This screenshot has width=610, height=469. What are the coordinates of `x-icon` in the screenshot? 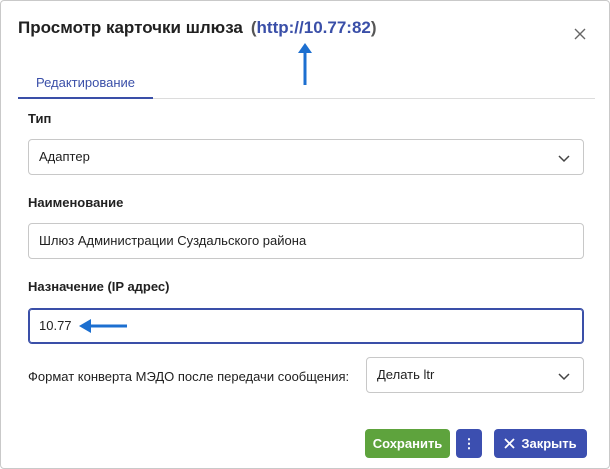 It's located at (509, 443).